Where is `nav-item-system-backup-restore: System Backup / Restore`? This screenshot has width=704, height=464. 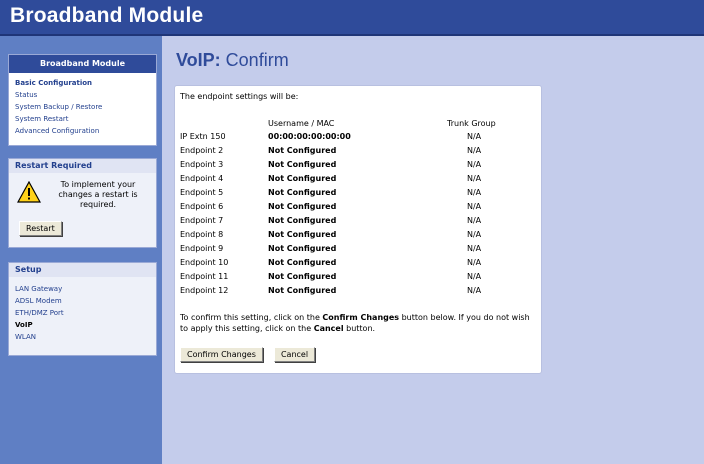
nav-item-system-backup-restore: System Backup / Restore is located at coordinates (82, 107).